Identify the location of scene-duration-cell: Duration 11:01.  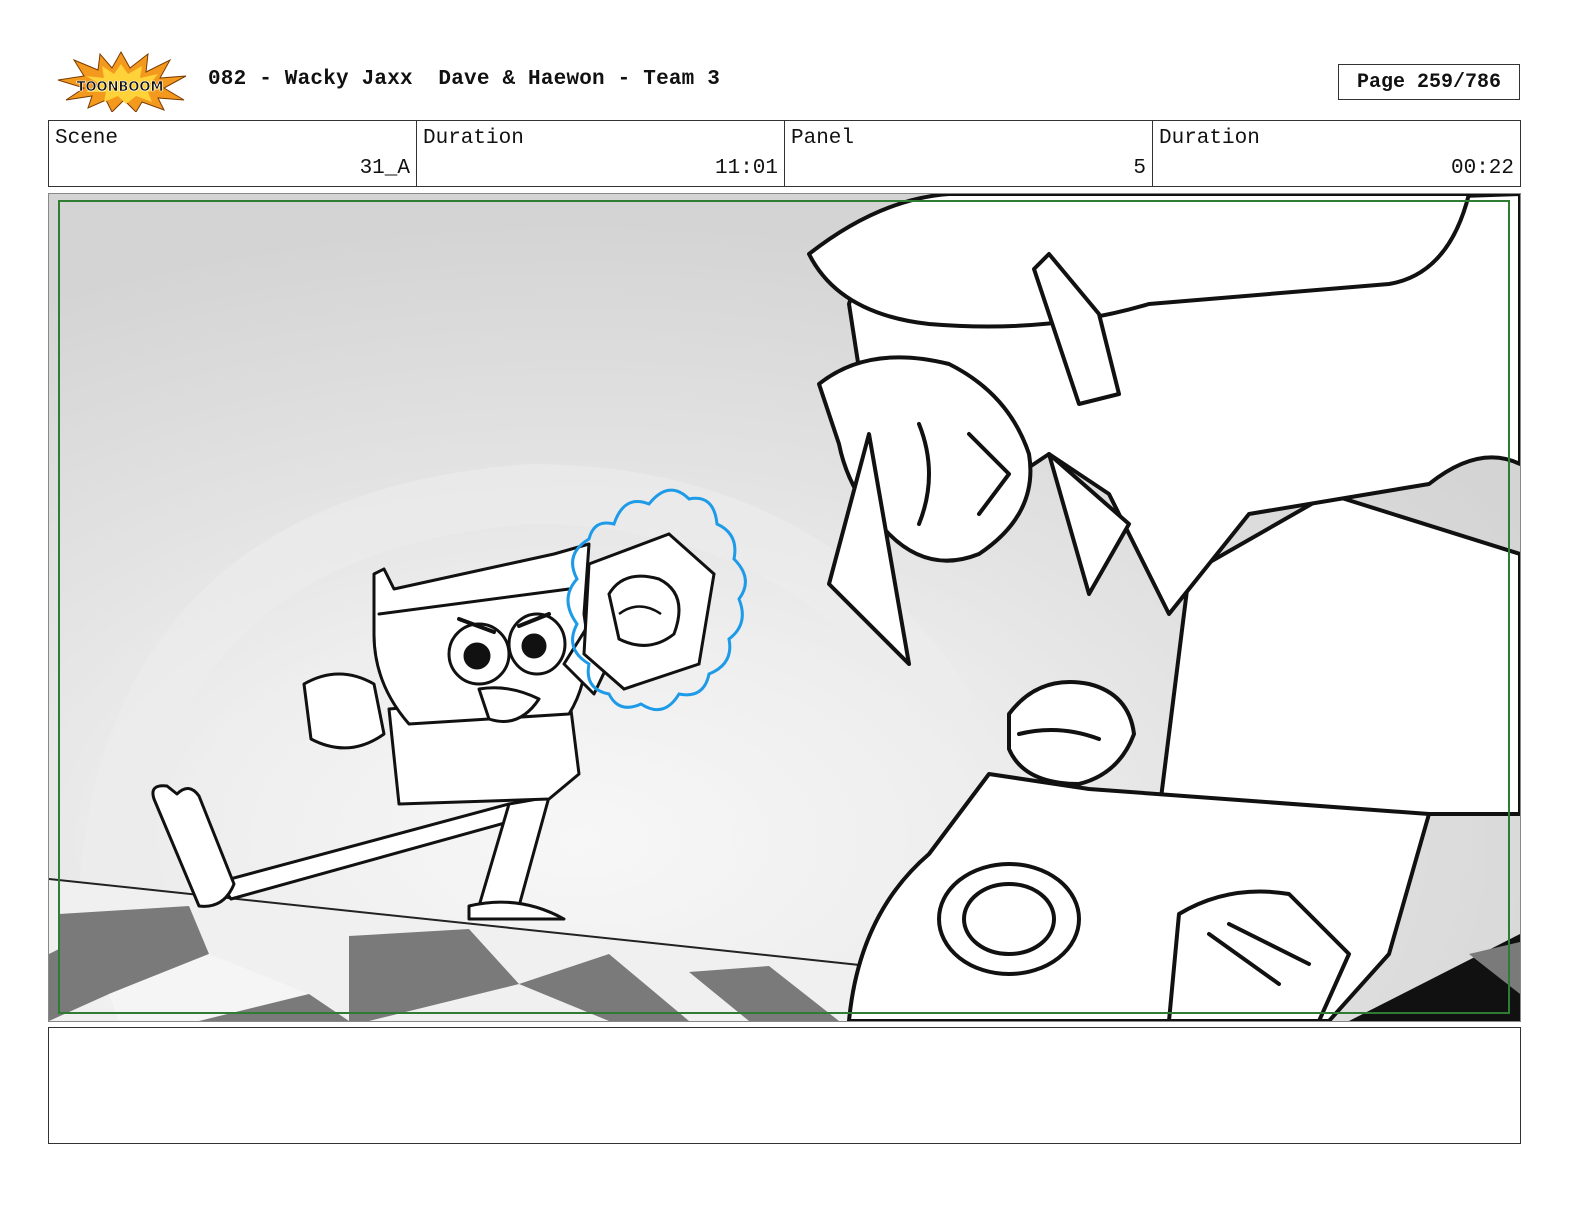
(601, 153).